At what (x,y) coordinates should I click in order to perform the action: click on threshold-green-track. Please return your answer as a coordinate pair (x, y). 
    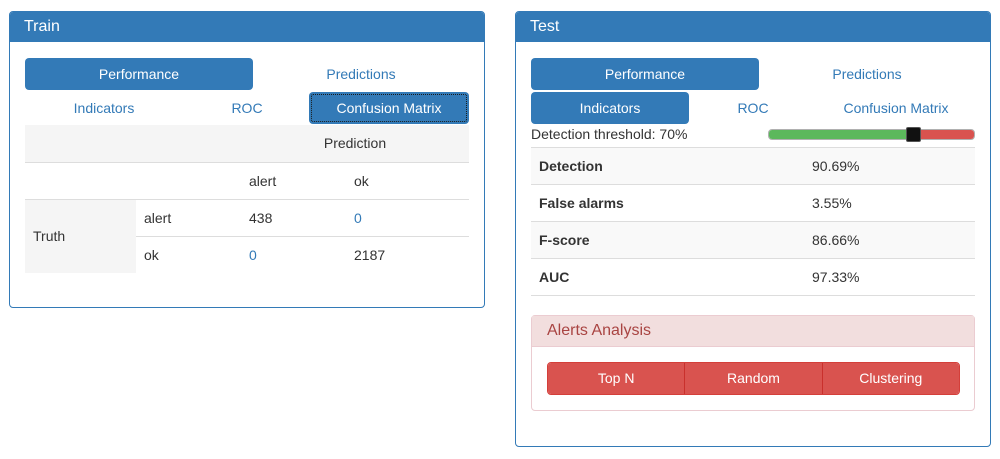
    Looking at the image, I should click on (841, 134).